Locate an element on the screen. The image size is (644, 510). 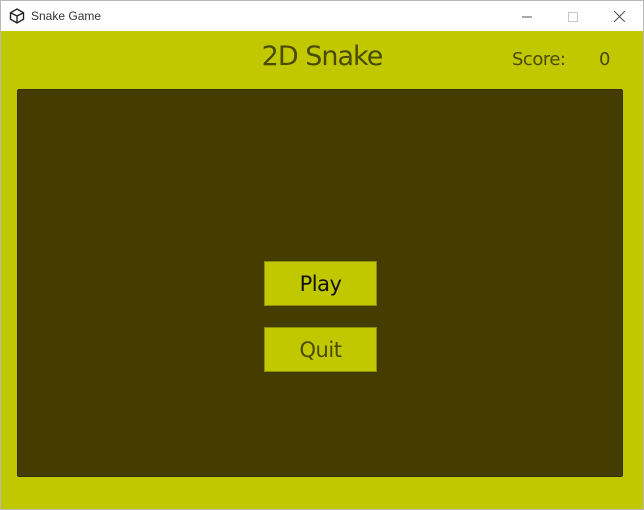
quit-button: Quit is located at coordinates (320, 349).